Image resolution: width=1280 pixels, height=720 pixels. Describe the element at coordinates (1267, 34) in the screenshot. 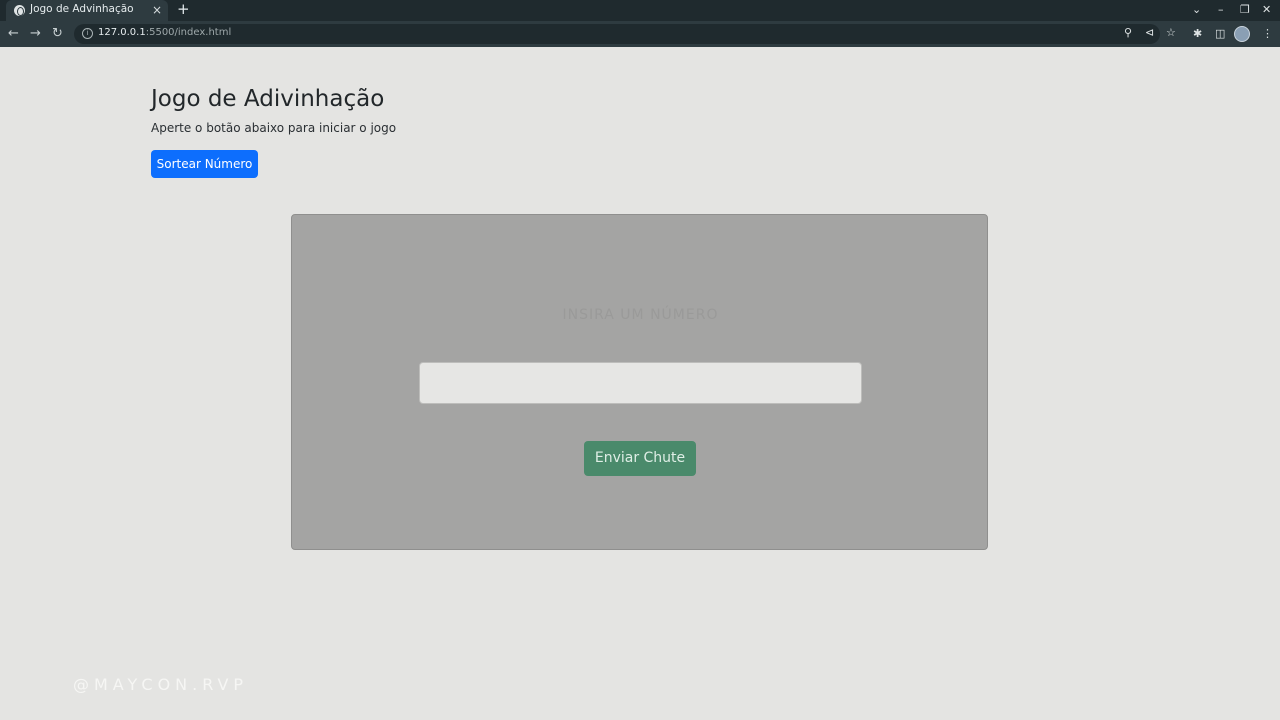

I see `menu-icon: ⋮` at that location.